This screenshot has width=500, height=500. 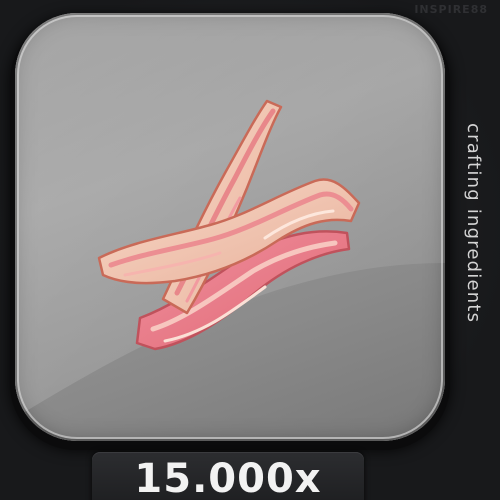 What do you see at coordinates (473, 223) in the screenshot?
I see `category-label: crafting ingredients` at bounding box center [473, 223].